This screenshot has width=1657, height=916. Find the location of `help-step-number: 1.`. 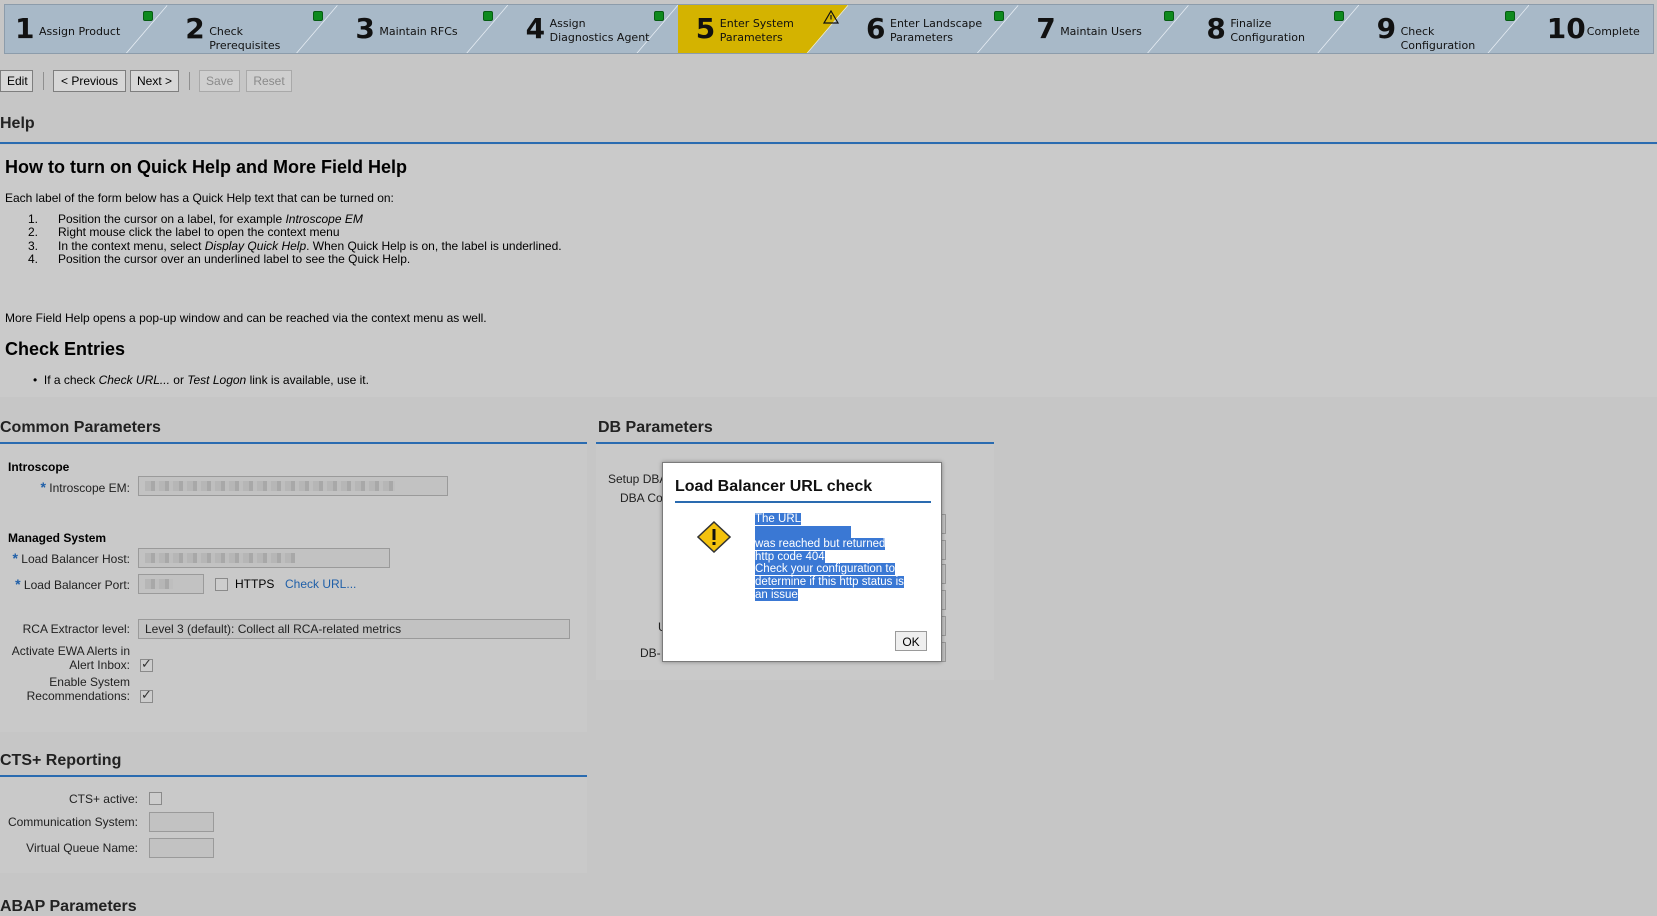

help-step-number: 1. is located at coordinates (33, 219).